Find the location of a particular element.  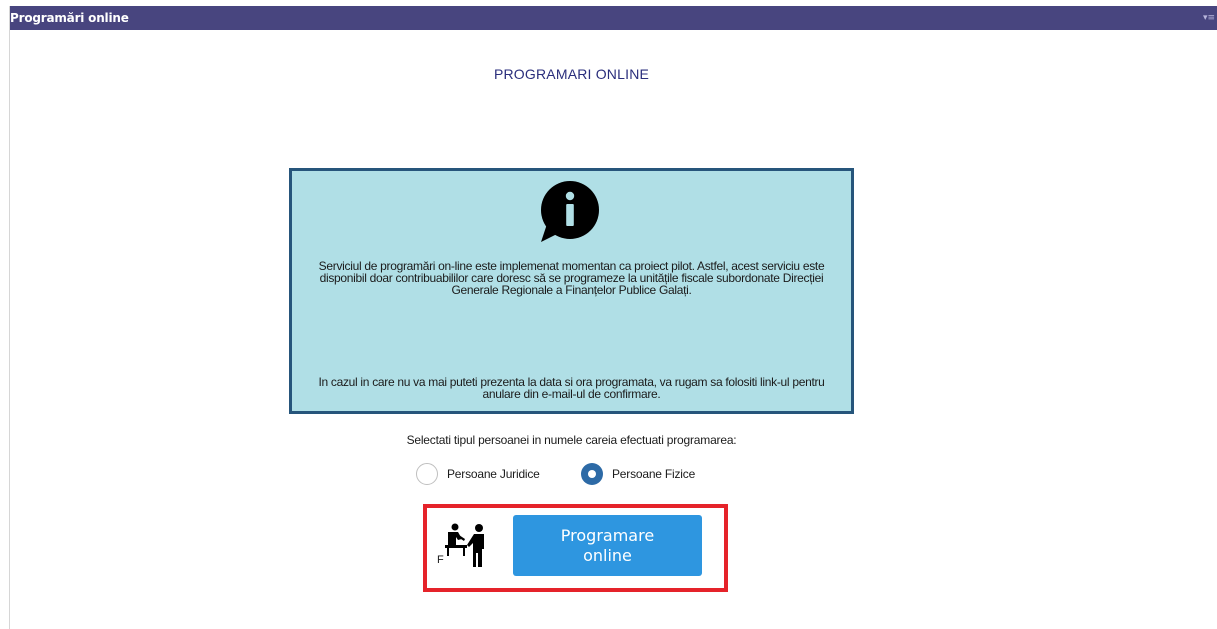

info-speech-bubble-icon is located at coordinates (570, 211).